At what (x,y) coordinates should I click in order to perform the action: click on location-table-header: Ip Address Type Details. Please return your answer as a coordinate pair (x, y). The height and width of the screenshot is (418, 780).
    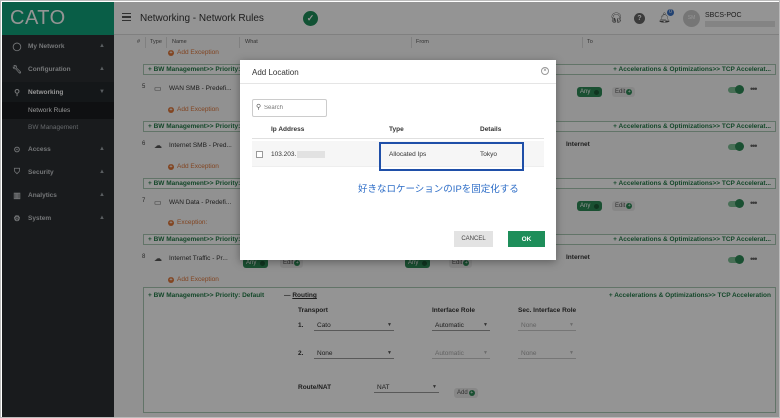
    Looking at the image, I should click on (398, 130).